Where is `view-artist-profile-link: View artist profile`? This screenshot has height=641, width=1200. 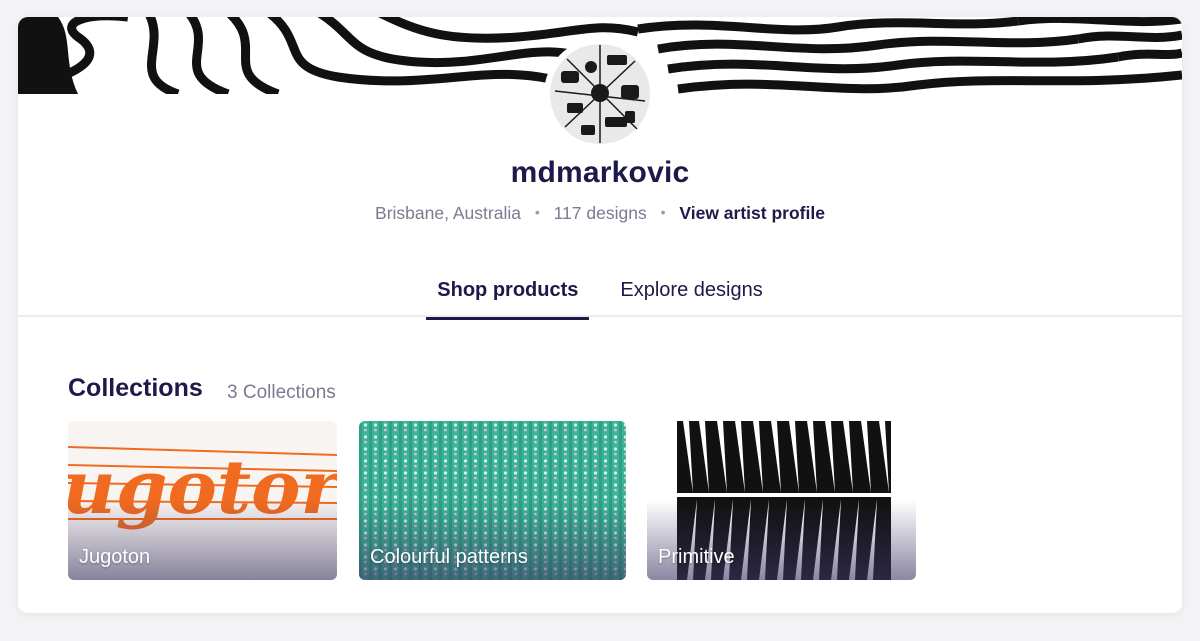 view-artist-profile-link: View artist profile is located at coordinates (752, 213).